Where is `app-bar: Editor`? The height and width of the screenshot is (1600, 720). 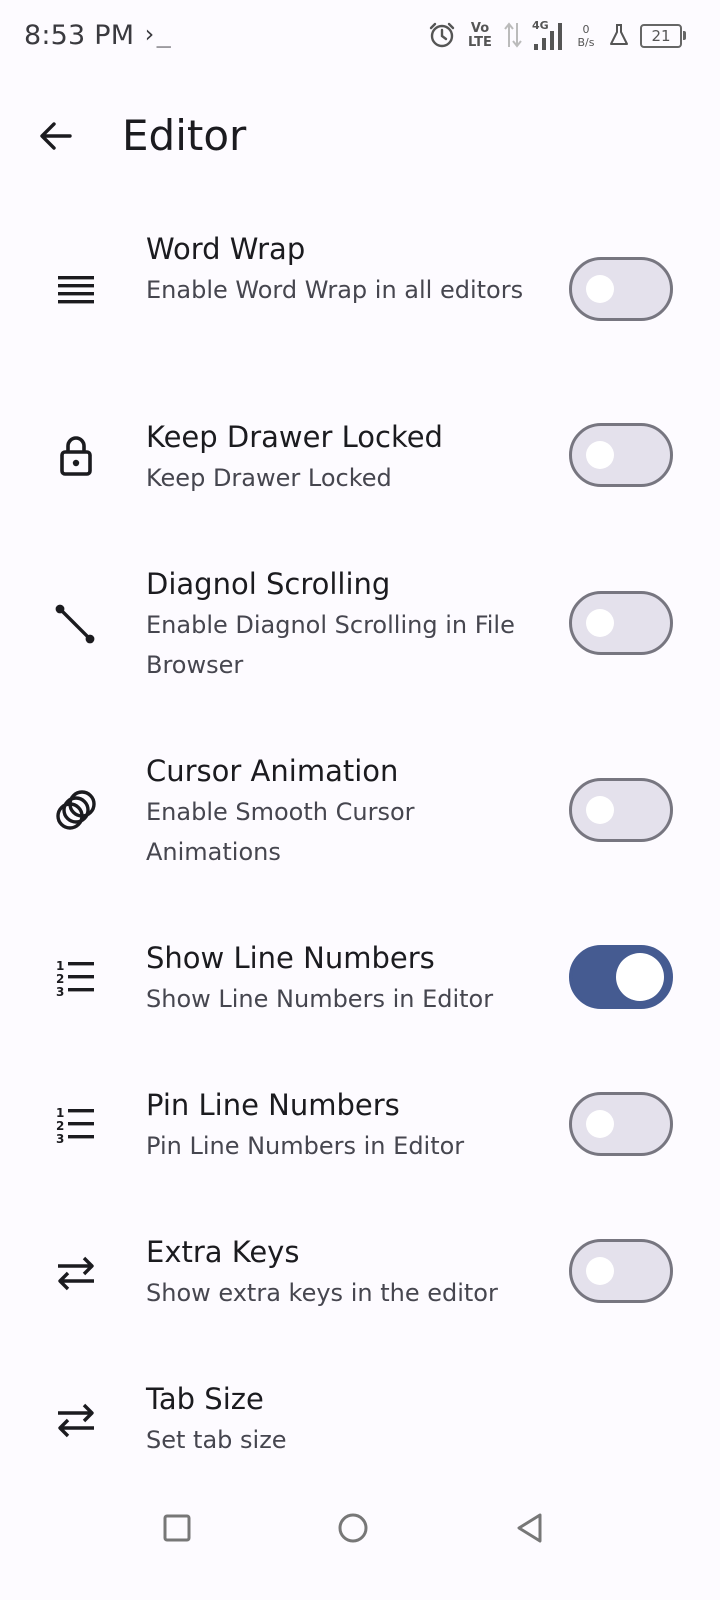 app-bar: Editor is located at coordinates (360, 136).